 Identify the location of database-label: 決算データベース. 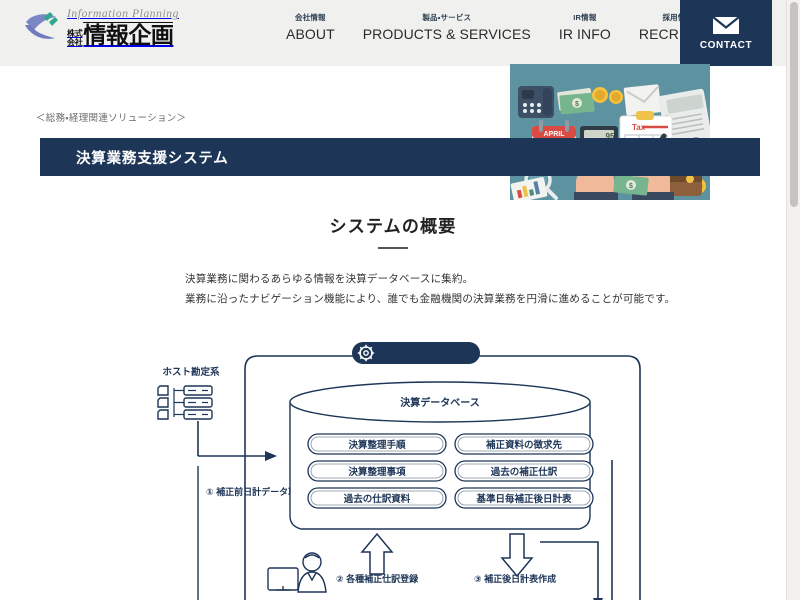
(440, 402).